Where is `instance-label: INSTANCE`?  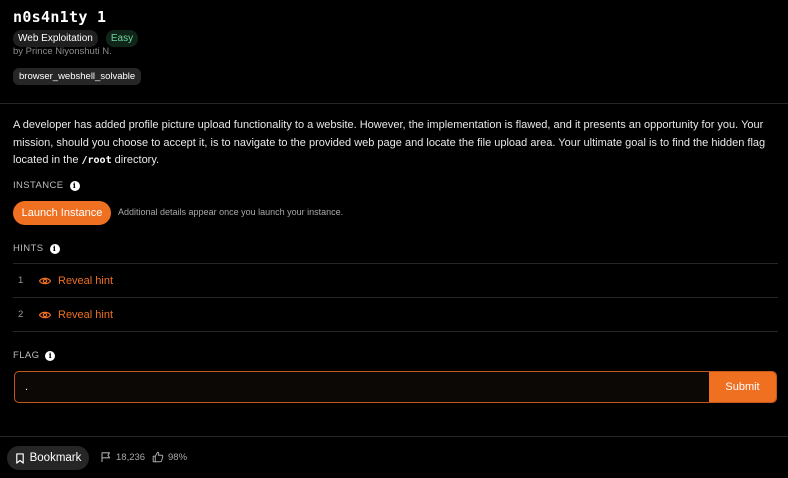 instance-label: INSTANCE is located at coordinates (38, 185).